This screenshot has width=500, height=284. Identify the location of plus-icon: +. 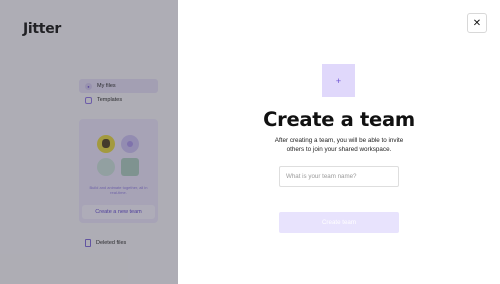
(338, 80).